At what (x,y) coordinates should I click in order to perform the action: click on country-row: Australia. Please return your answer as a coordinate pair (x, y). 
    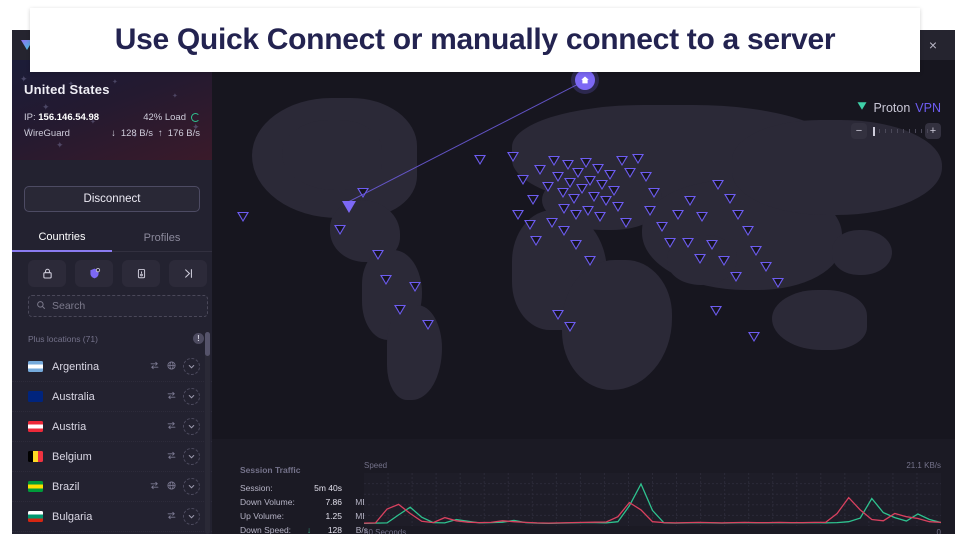
    Looking at the image, I should click on (112, 397).